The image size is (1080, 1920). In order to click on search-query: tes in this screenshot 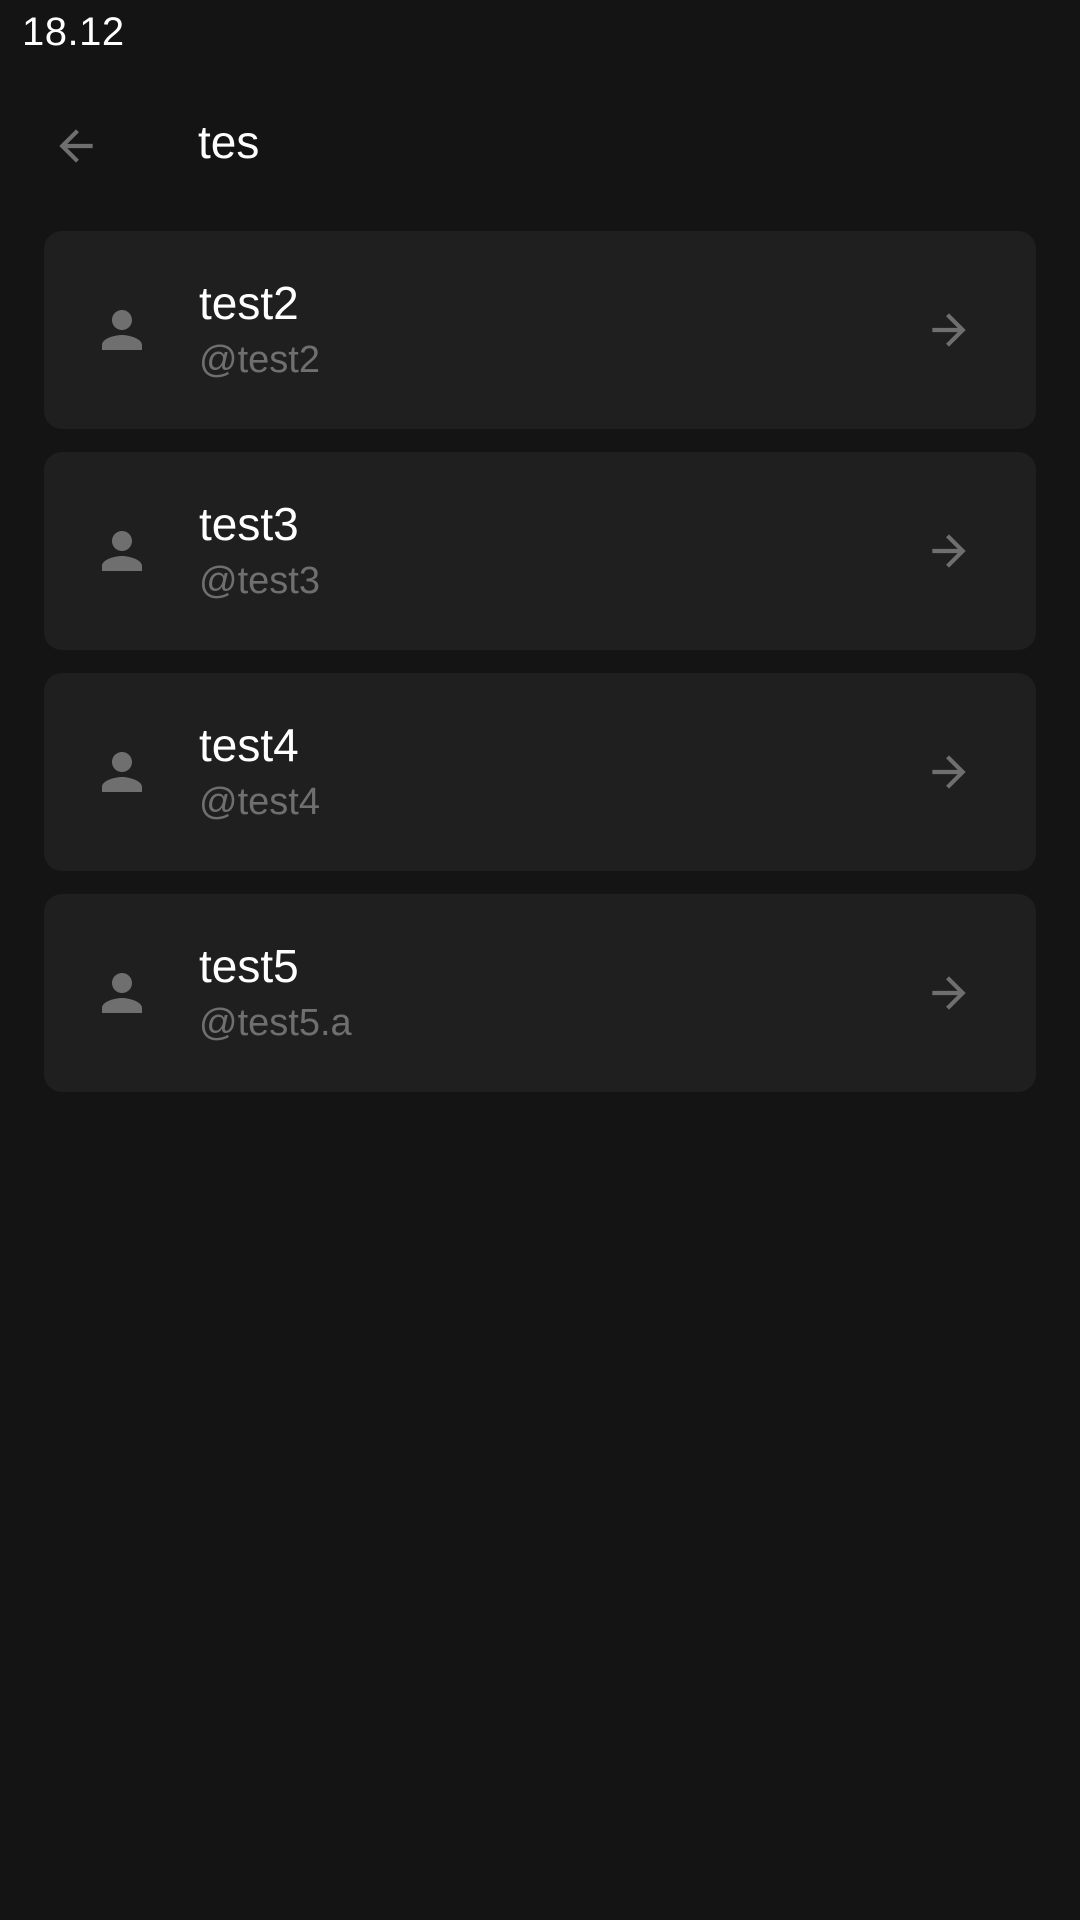, I will do `click(228, 142)`.